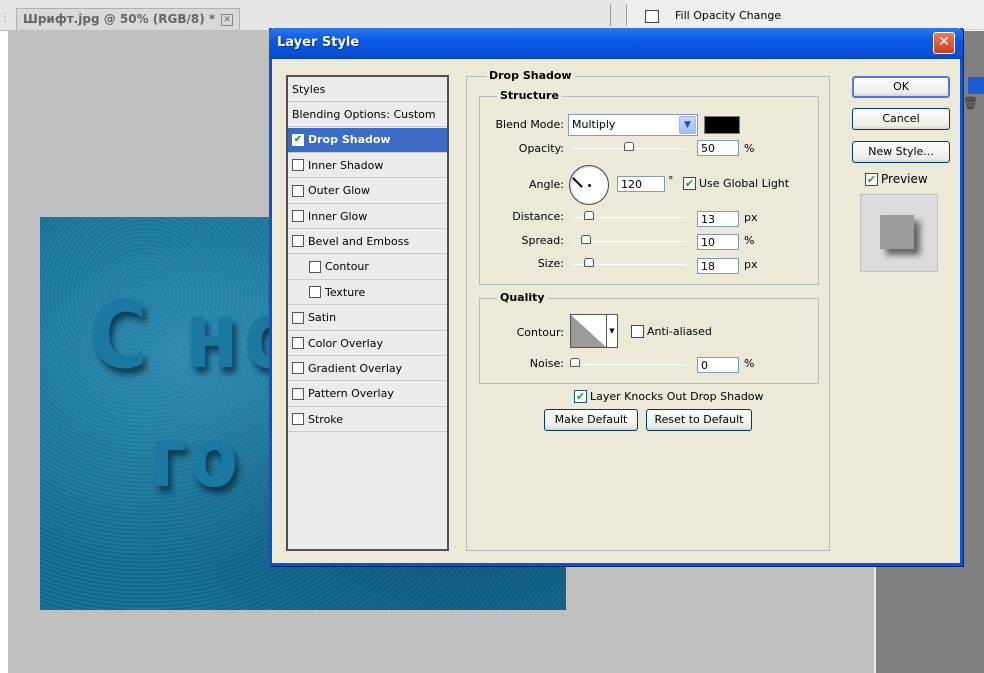 The width and height of the screenshot is (984, 673). I want to click on trash-icon: 🗑, so click(970, 103).